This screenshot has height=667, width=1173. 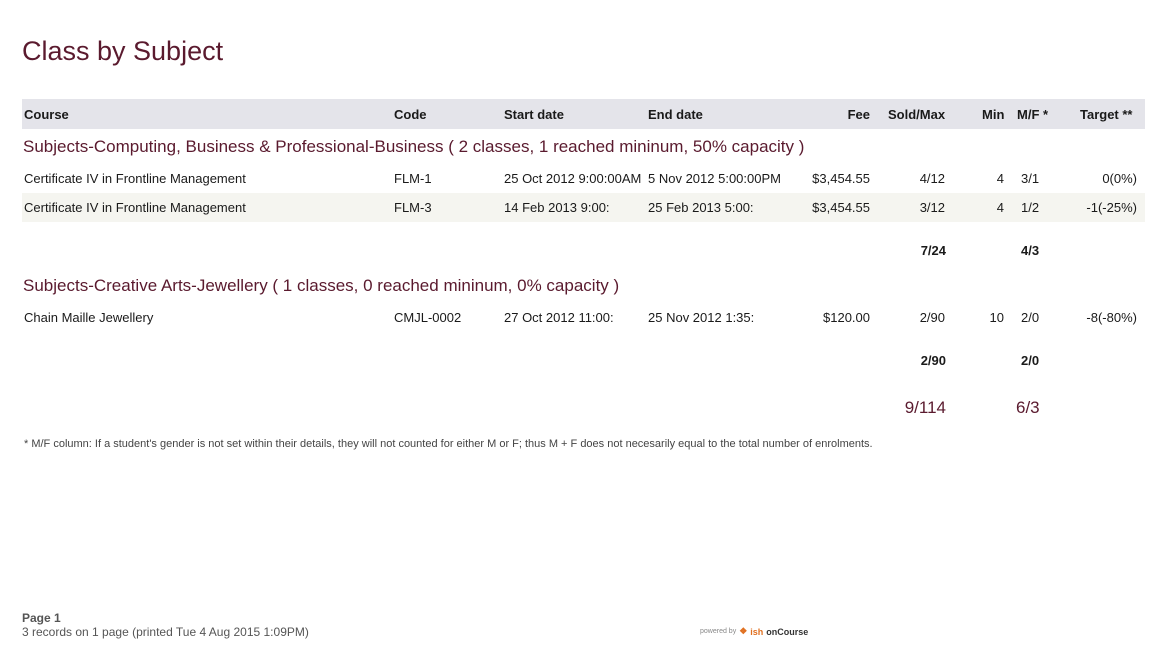 I want to click on cell-target: -1(-25%), so click(x=1111, y=207).